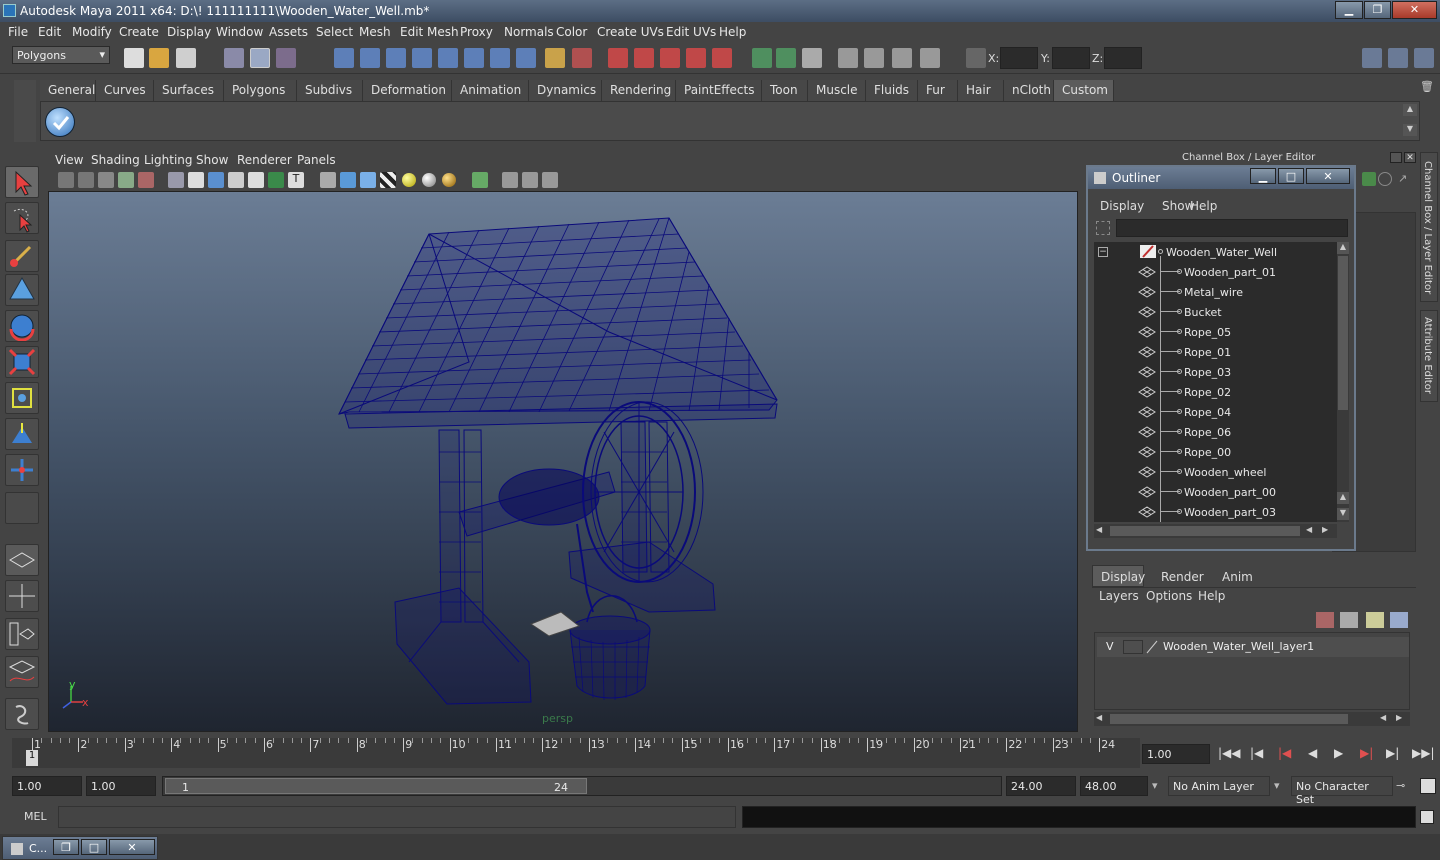 This screenshot has height=860, width=1440. I want to click on grid-icon, so click(176, 180).